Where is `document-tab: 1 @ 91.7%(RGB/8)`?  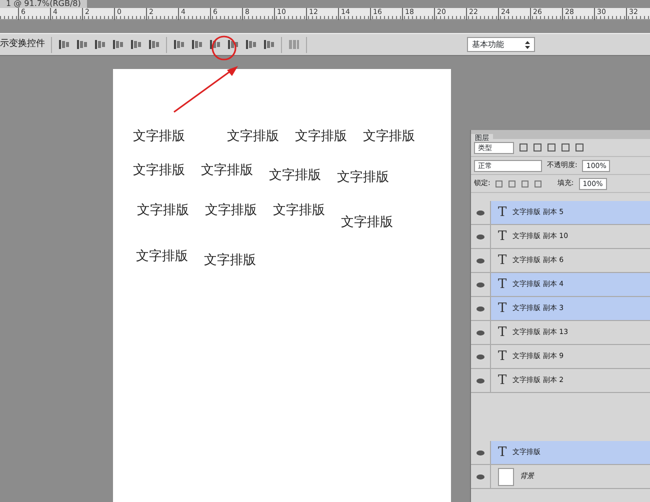
document-tab: 1 @ 91.7%(RGB/8) is located at coordinates (43, 4).